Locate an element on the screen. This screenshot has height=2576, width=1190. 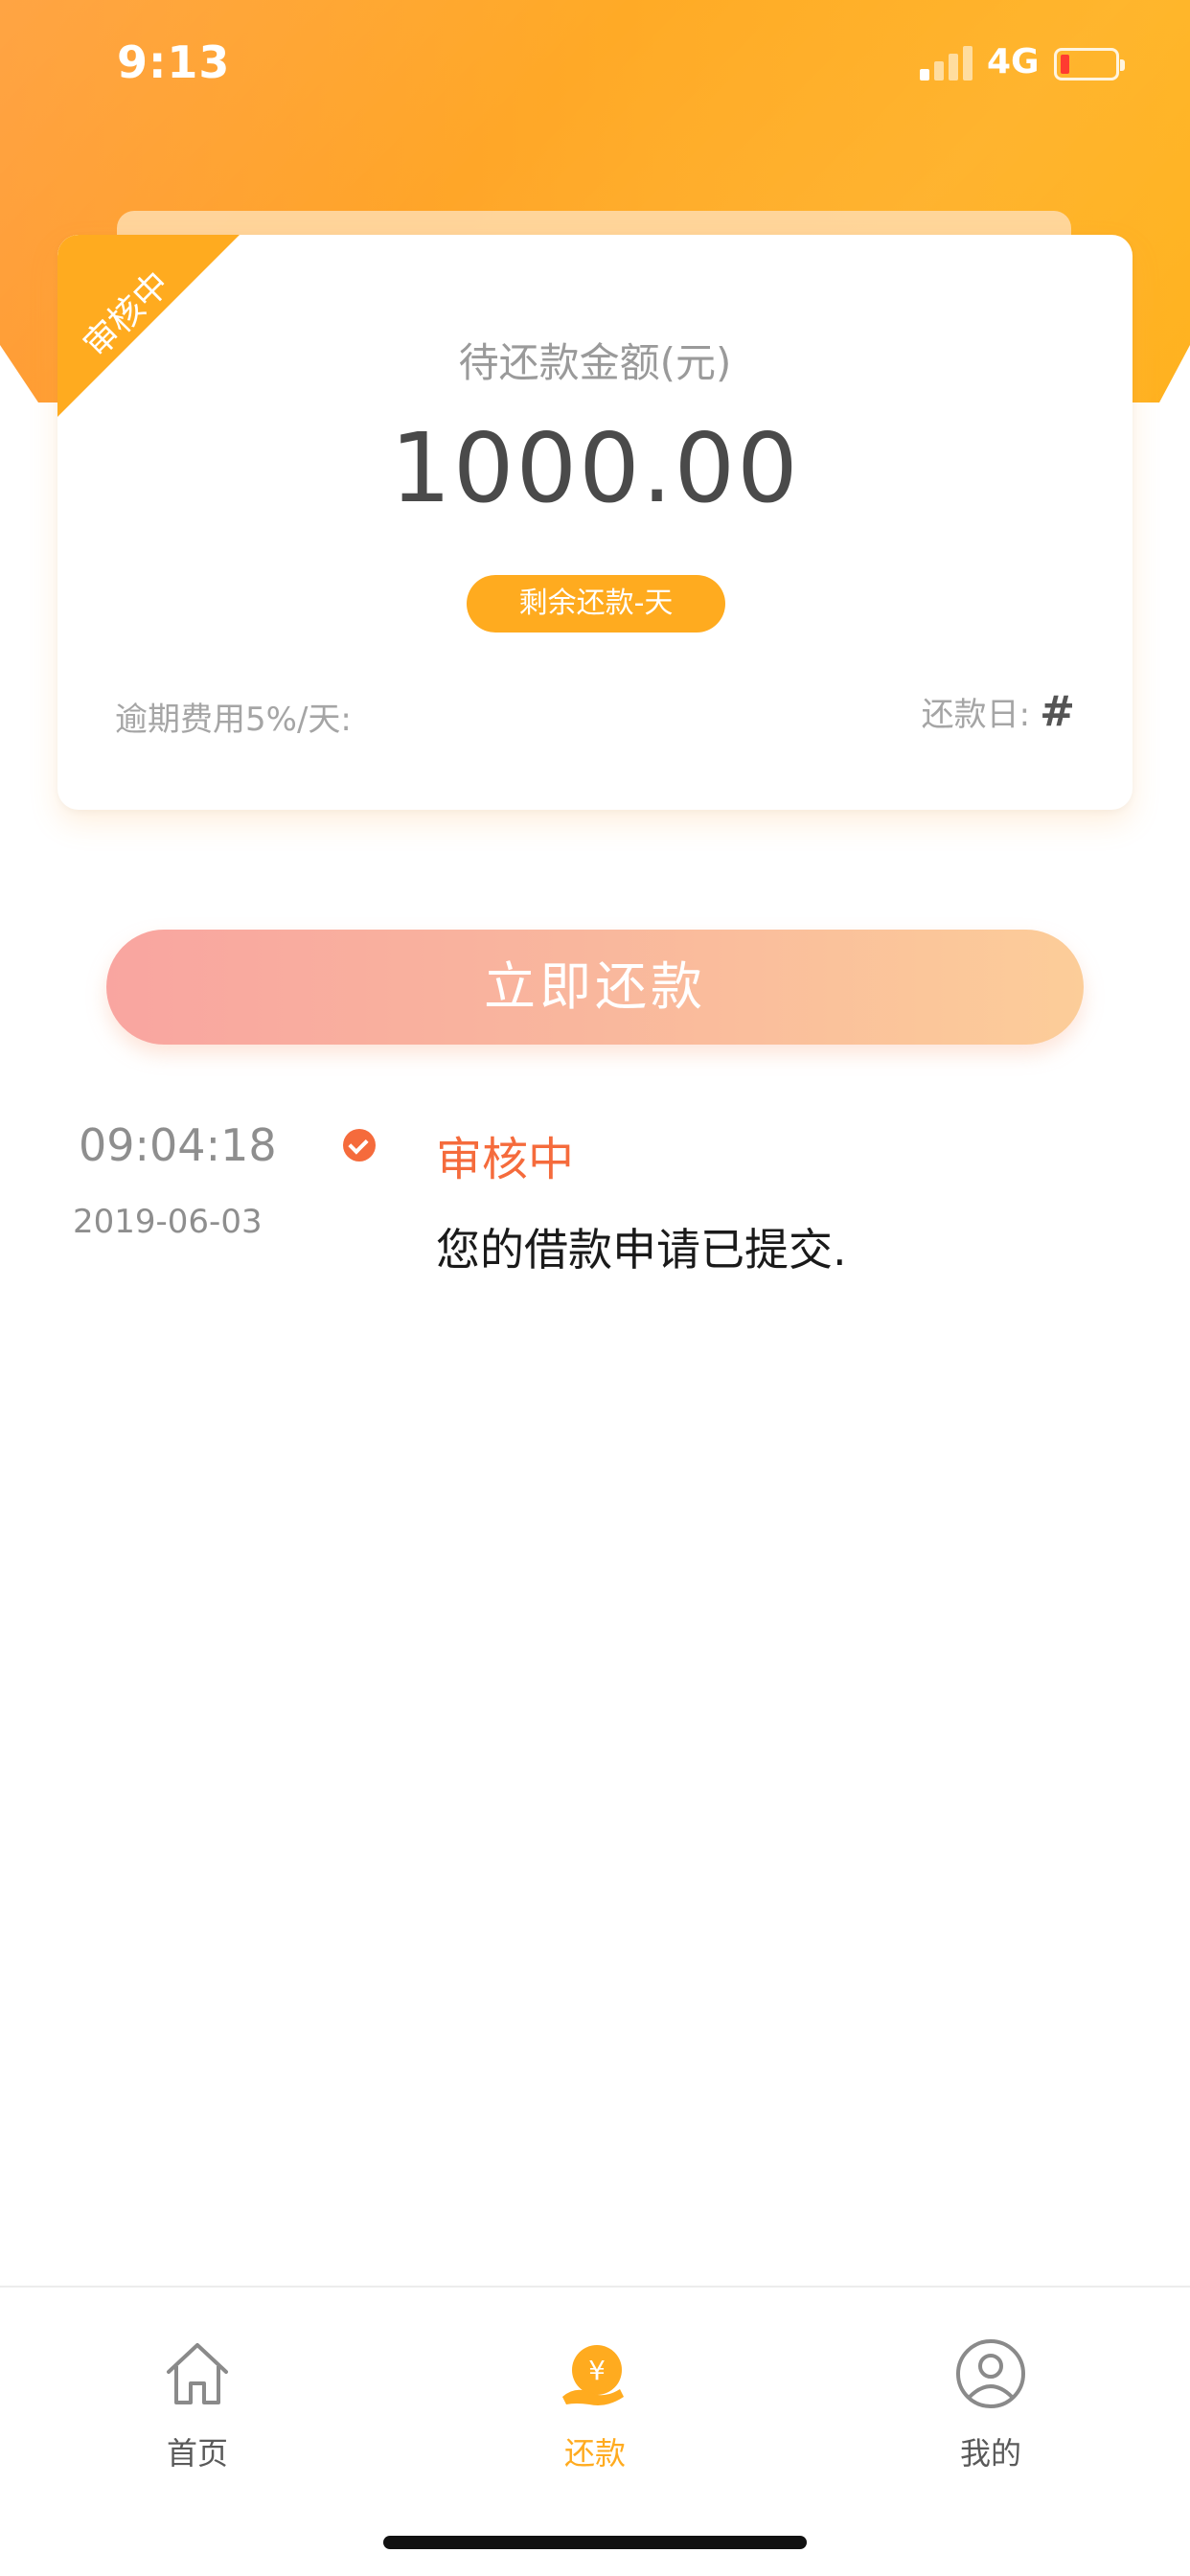
timeline-time: 09:04:18 is located at coordinates (178, 1145).